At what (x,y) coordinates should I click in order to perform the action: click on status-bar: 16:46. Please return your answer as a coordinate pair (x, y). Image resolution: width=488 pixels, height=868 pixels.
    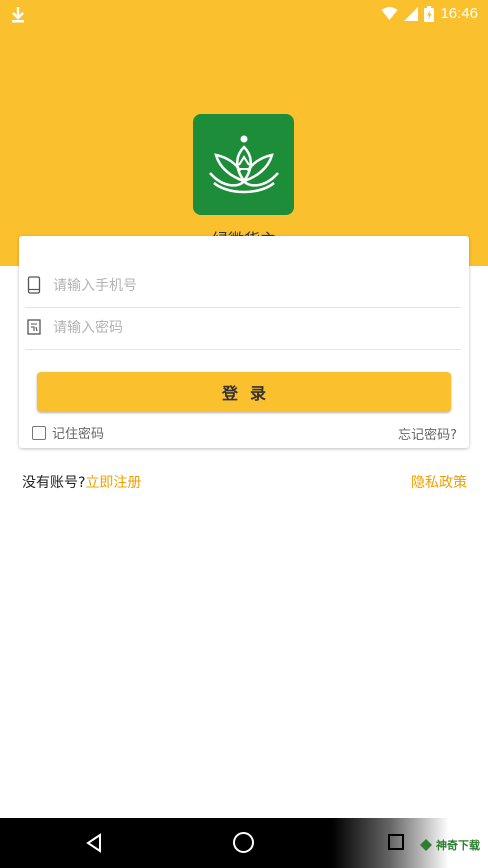
    Looking at the image, I should click on (244, 15).